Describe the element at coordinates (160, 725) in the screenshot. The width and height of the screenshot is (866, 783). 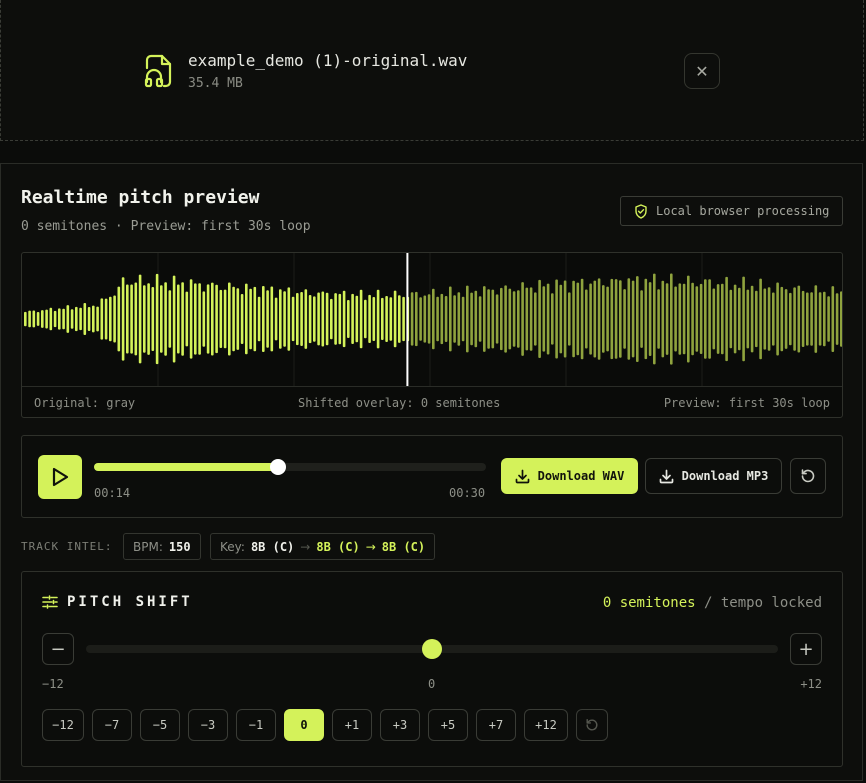
I see `pitch-preset-button: −5` at that location.